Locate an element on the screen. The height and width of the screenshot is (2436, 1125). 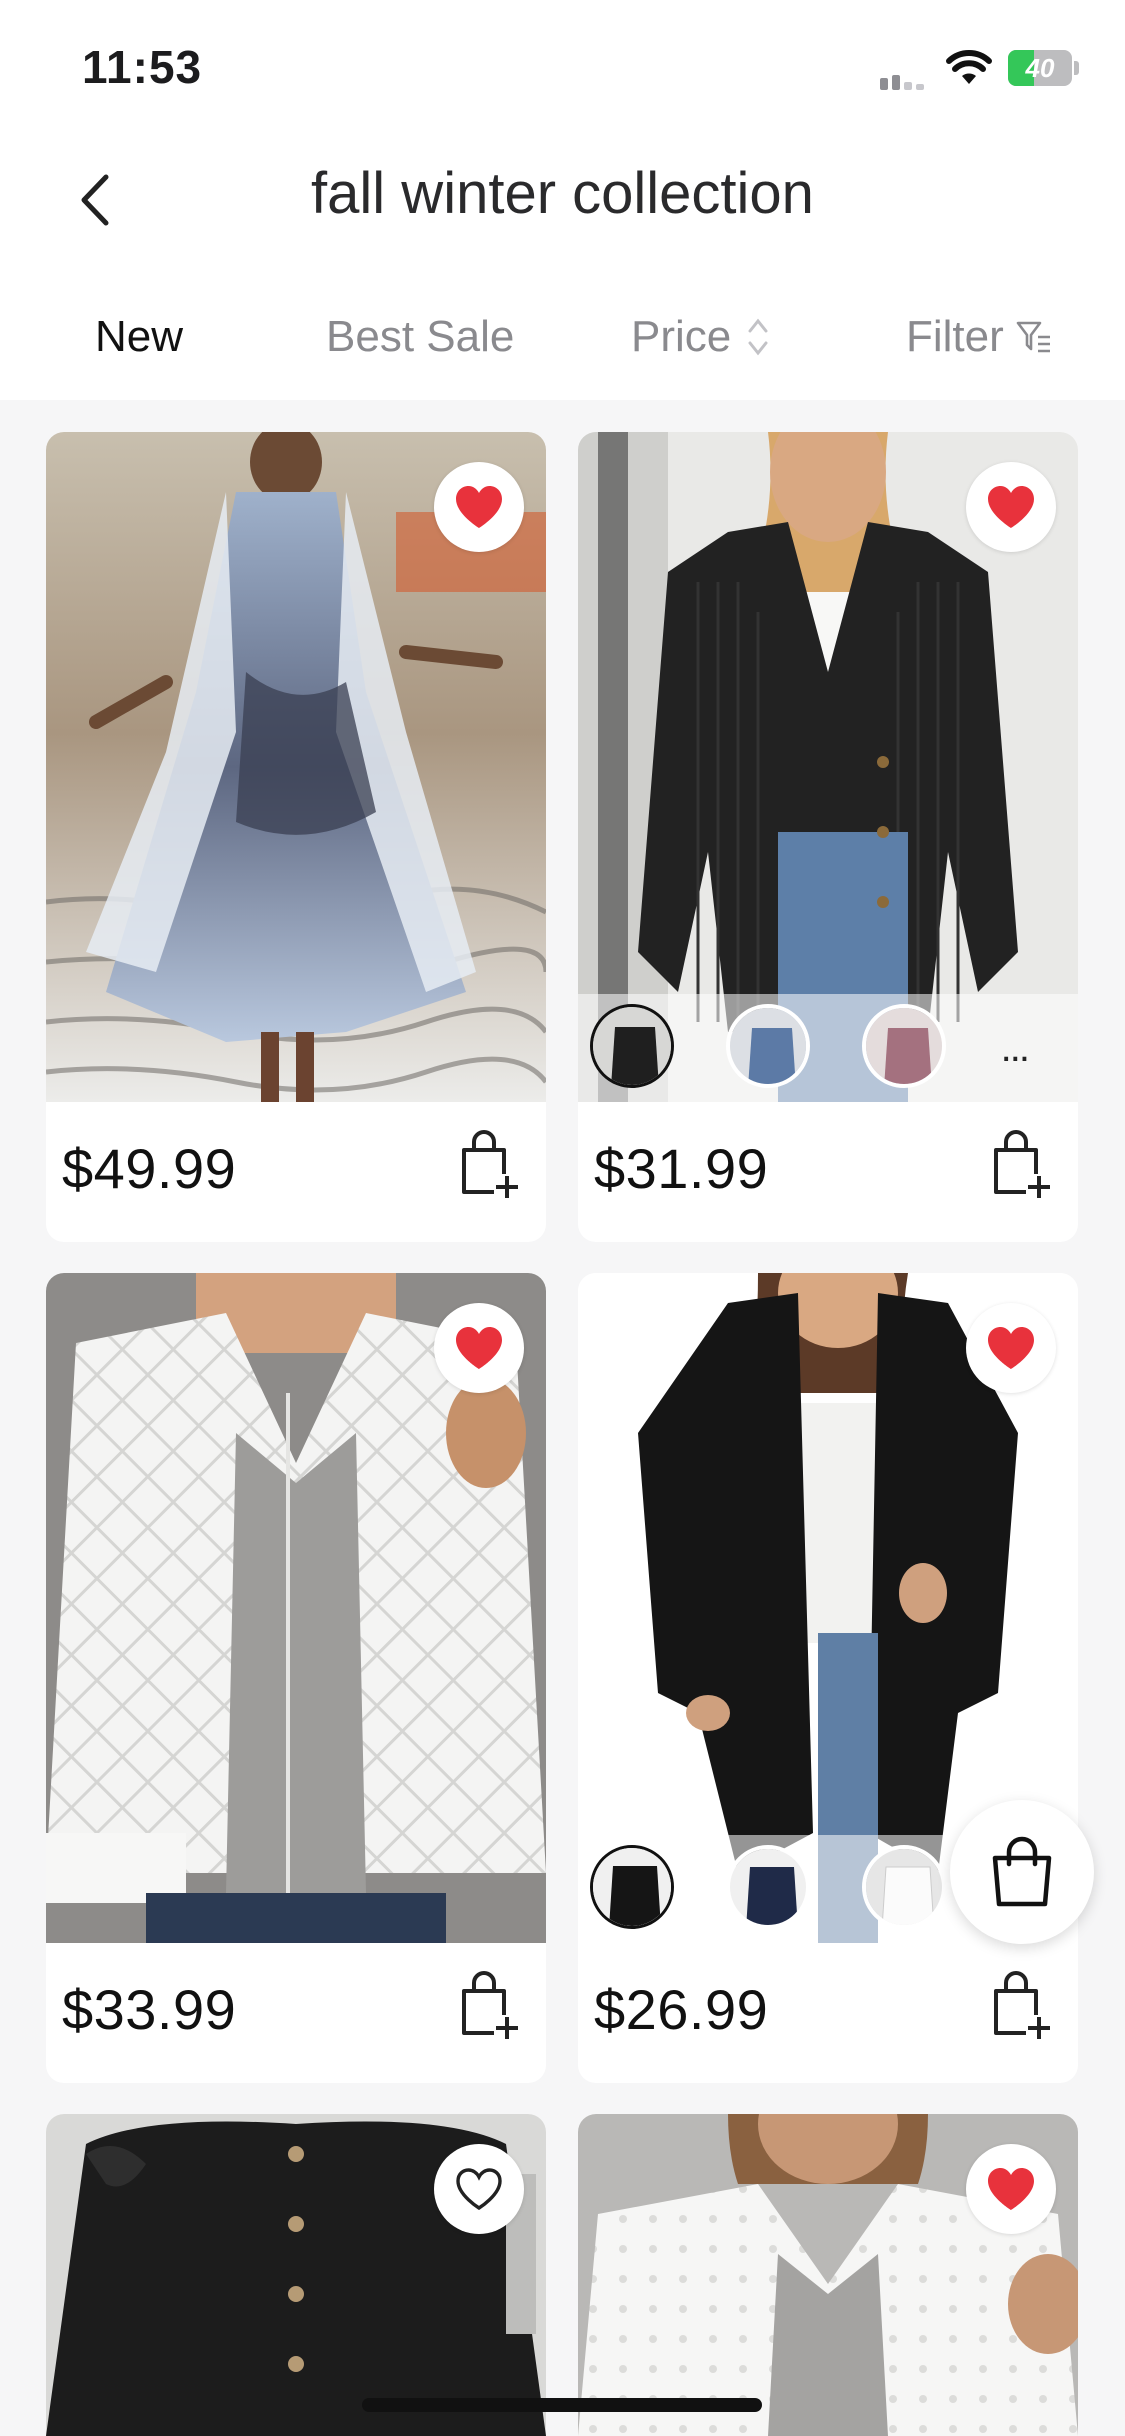
product-price: $31.99 is located at coordinates (681, 1168).